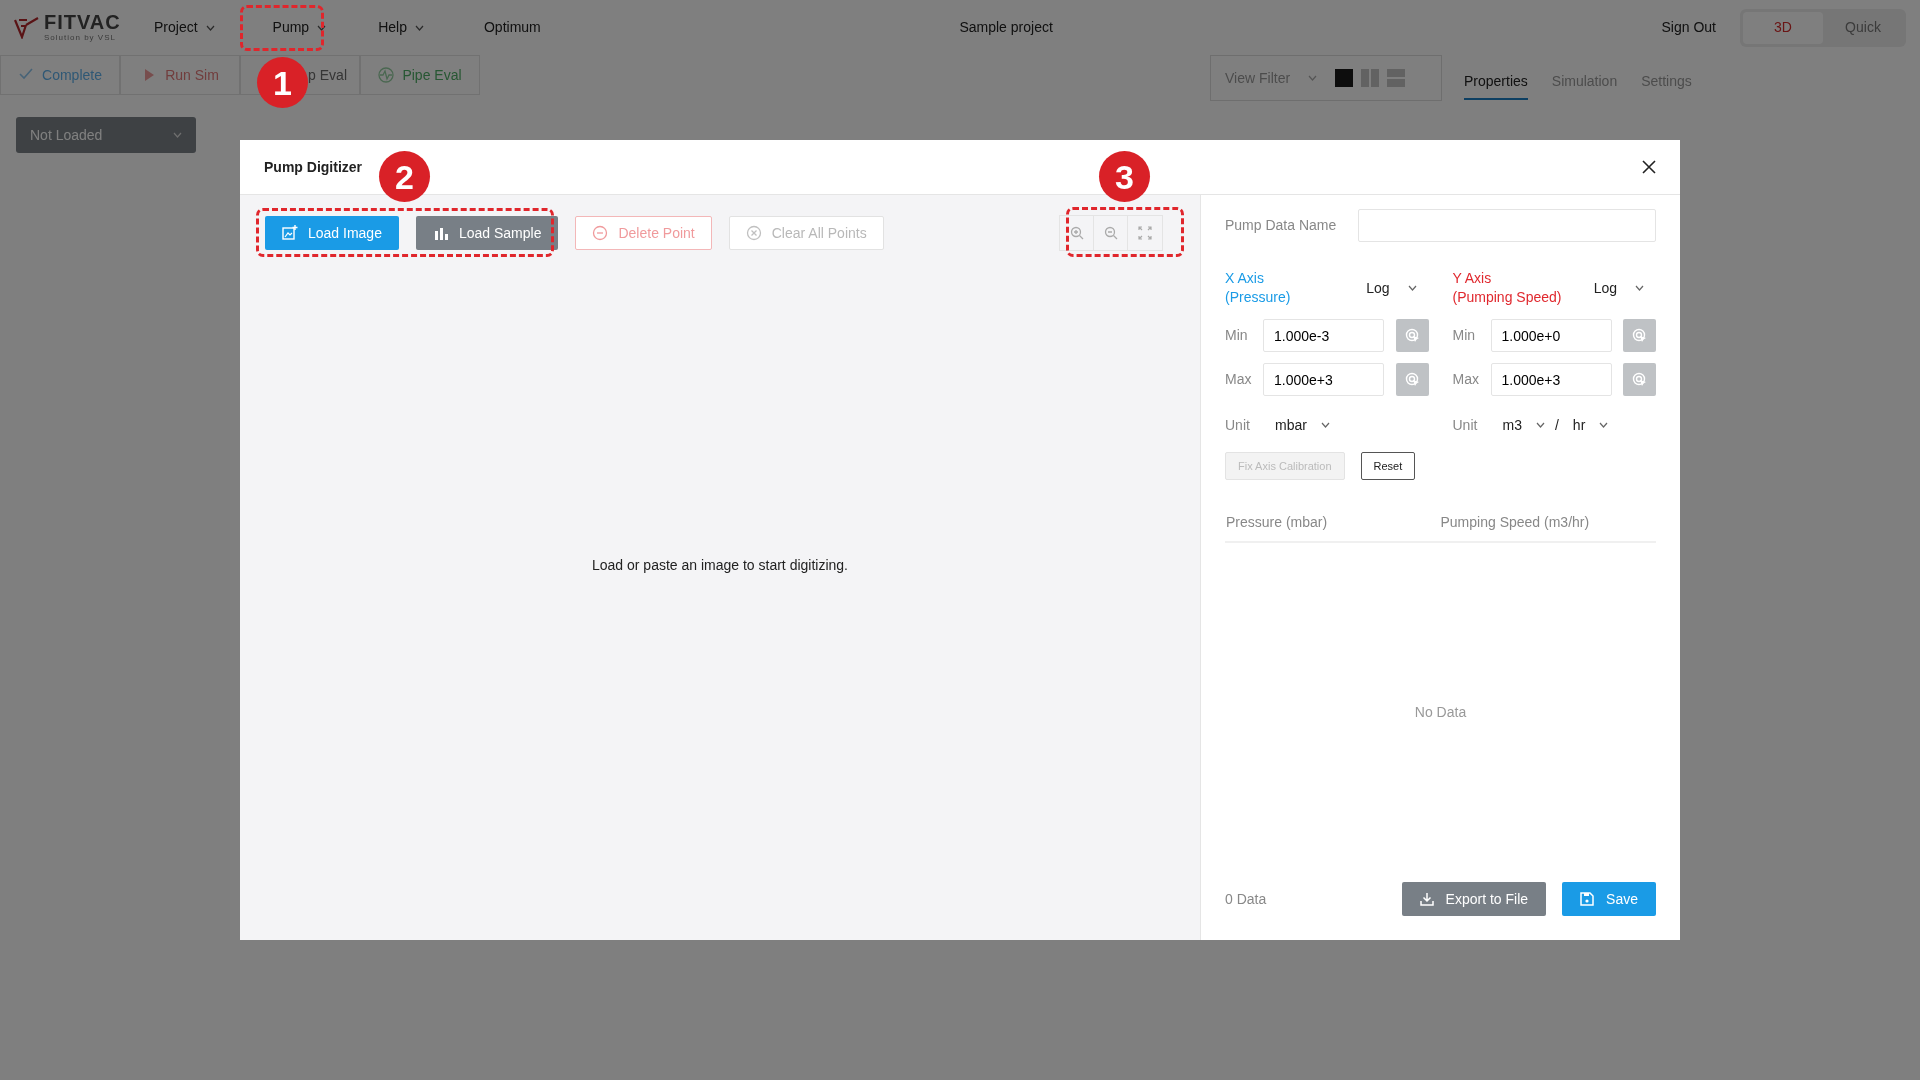 This screenshot has height=1080, width=1920. What do you see at coordinates (1145, 233) in the screenshot?
I see `fit-screen-icon` at bounding box center [1145, 233].